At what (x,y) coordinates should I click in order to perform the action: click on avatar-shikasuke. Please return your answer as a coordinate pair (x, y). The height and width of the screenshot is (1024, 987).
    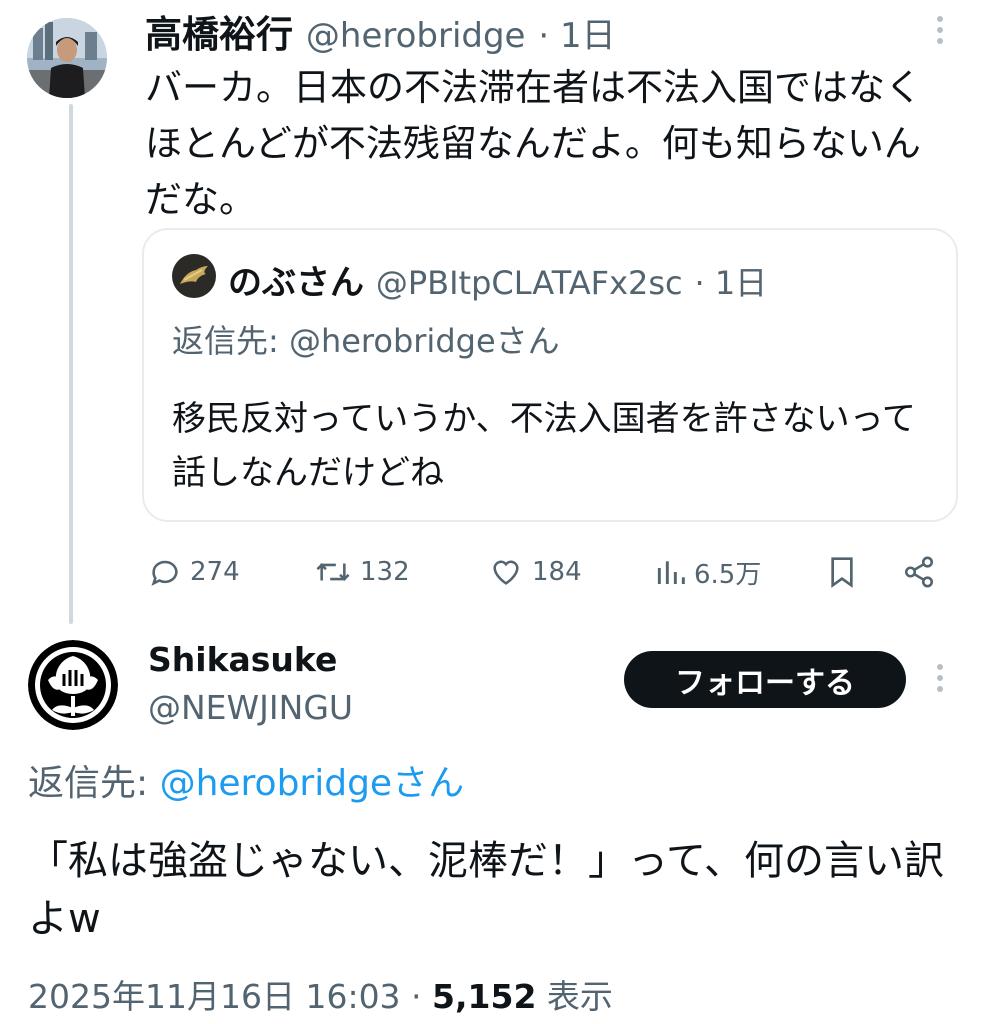
    Looking at the image, I should click on (73, 685).